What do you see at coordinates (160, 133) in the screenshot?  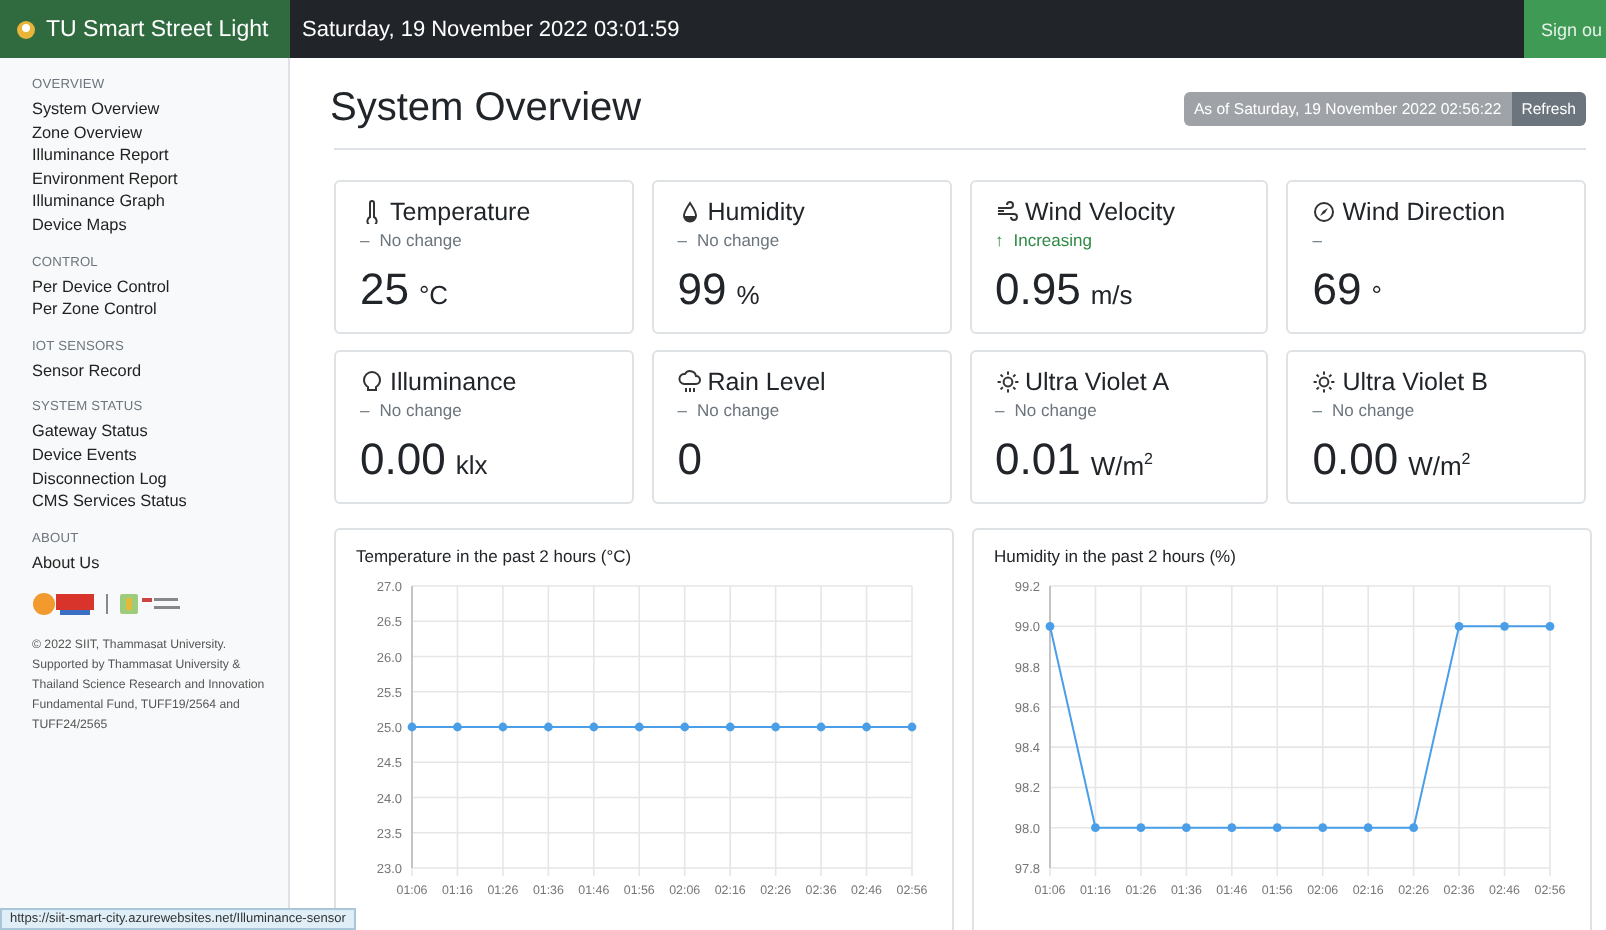 I see `nav-link: Zone Overview` at bounding box center [160, 133].